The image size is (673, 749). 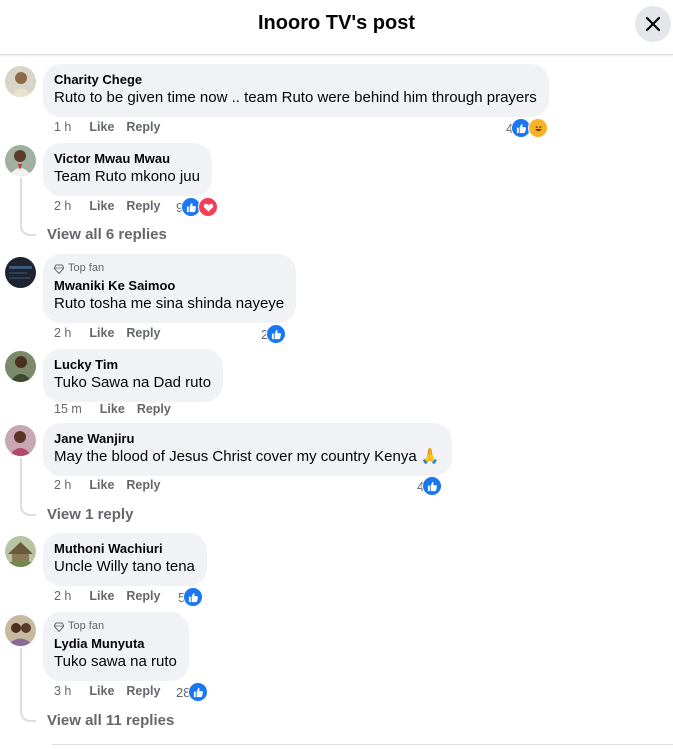 What do you see at coordinates (538, 128) in the screenshot?
I see `haha-reaction-icon` at bounding box center [538, 128].